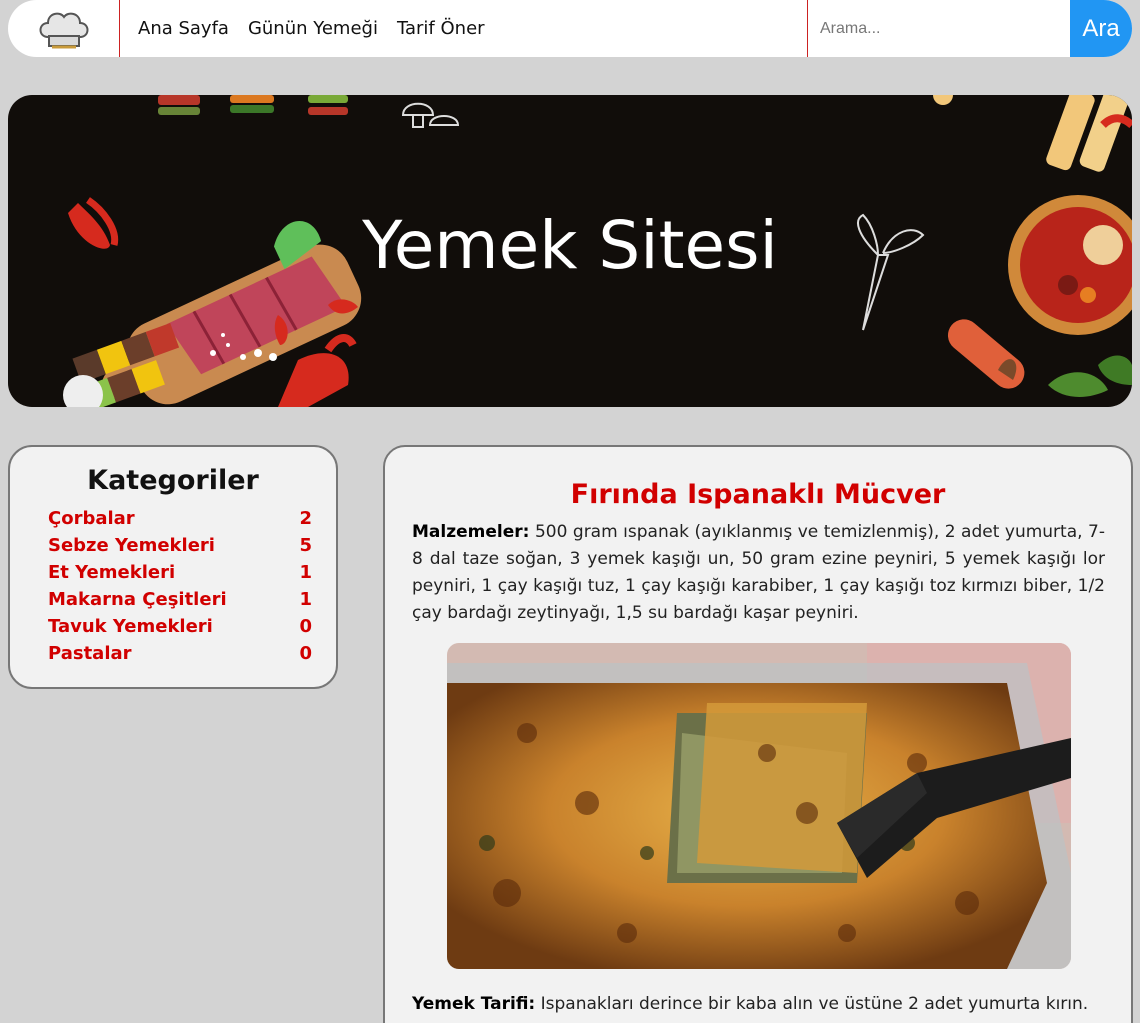 The image size is (1140, 1023). Describe the element at coordinates (91, 518) in the screenshot. I see `category-name: Çorbalar` at that location.